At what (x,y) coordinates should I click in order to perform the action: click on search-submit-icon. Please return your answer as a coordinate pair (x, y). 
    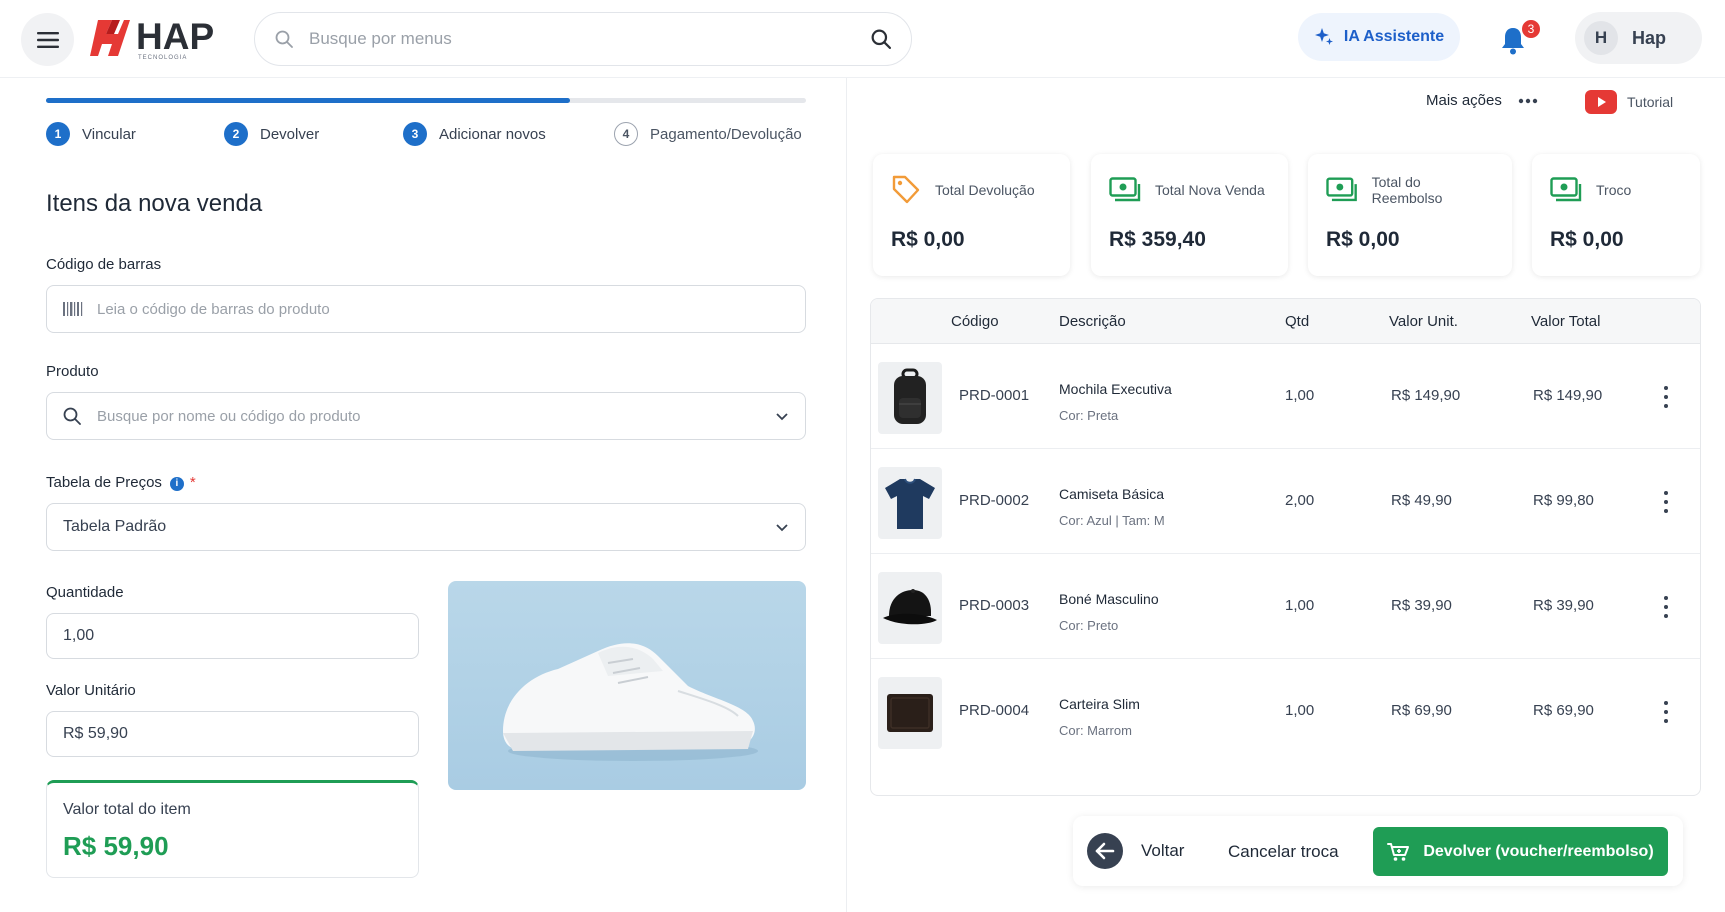
    Looking at the image, I should click on (881, 39).